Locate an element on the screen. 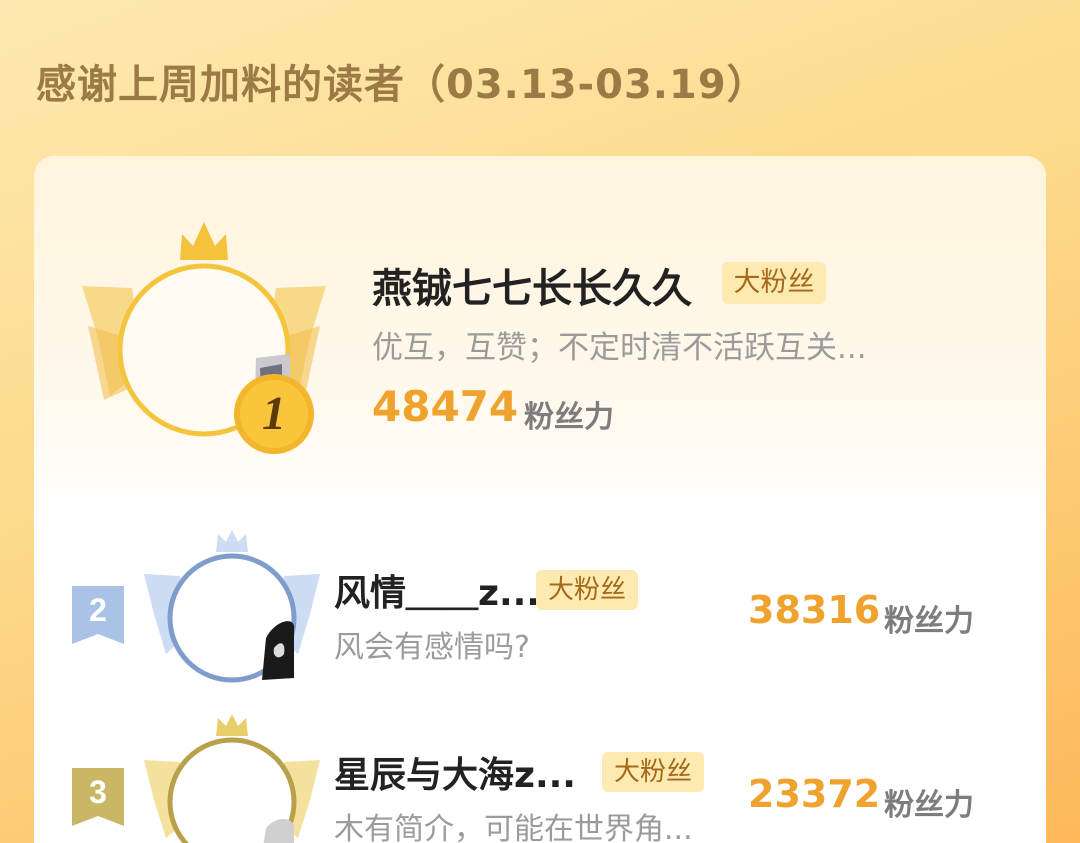  page-title: 感谢上周加料的读者（03.13-03.19） is located at coordinates (402, 85).